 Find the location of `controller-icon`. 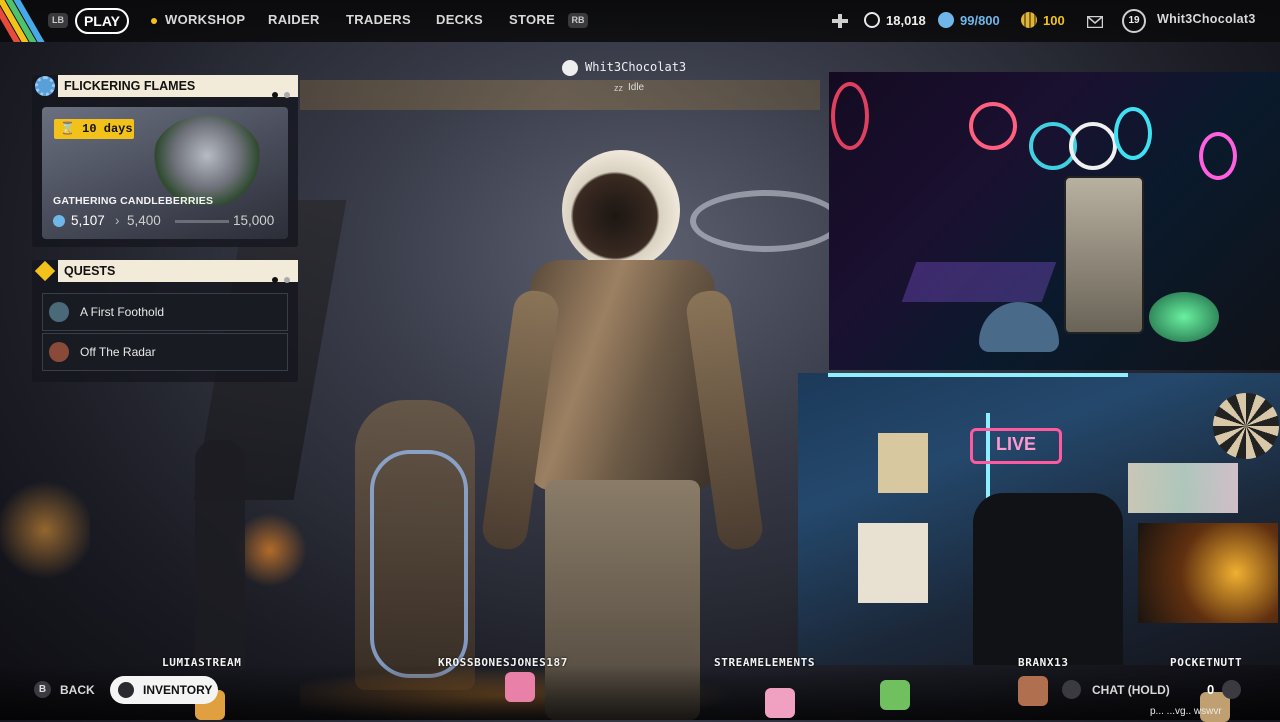

controller-icon is located at coordinates (840, 21).